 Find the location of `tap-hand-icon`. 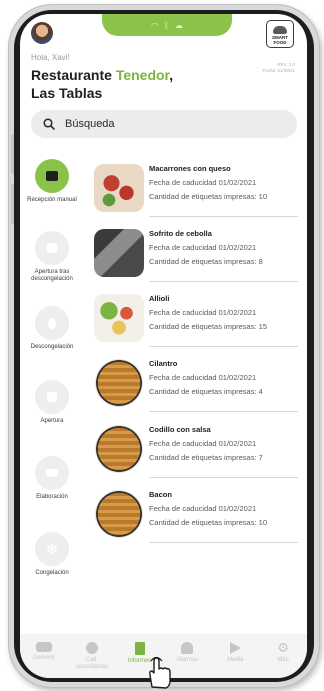

tap-hand-icon is located at coordinates (160, 672).